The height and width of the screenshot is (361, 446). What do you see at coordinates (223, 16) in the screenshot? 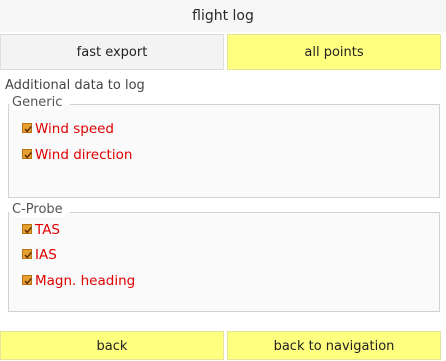
I see `page-title: flight log` at bounding box center [223, 16].